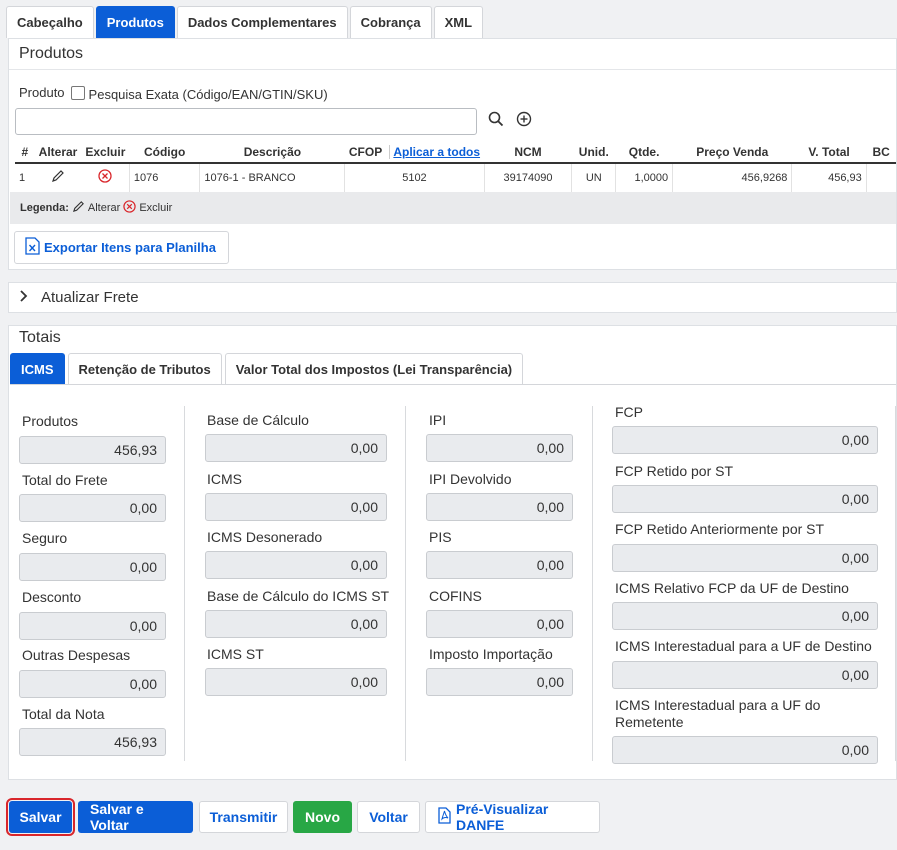 The image size is (897, 850). Describe the element at coordinates (272, 152) in the screenshot. I see `col-descricao: Descrição` at that location.